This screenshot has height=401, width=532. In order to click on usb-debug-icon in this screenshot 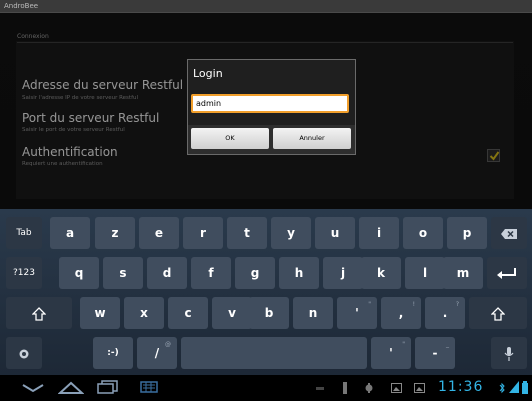, I will do `click(369, 388)`.